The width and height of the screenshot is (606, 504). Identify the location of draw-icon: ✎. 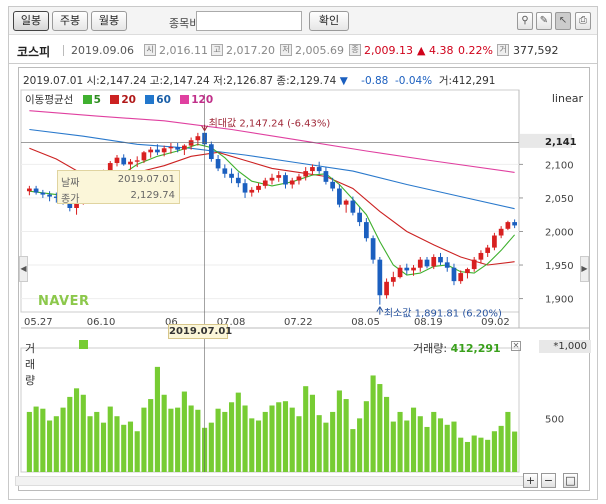
(544, 21).